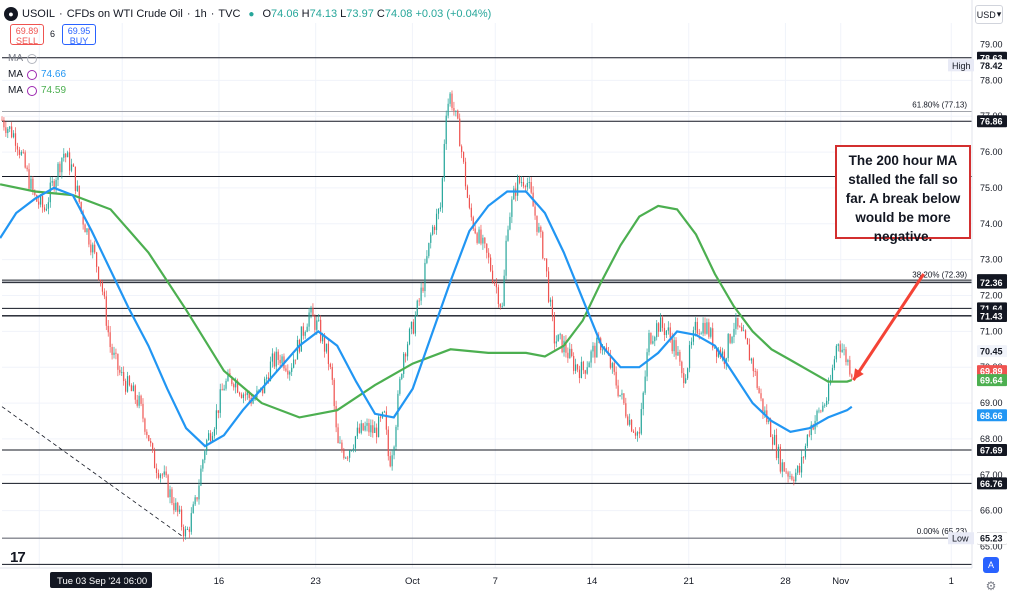 The width and height of the screenshot is (1009, 602). What do you see at coordinates (991, 45) in the screenshot?
I see `y-tick-label: 79.00` at bounding box center [991, 45].